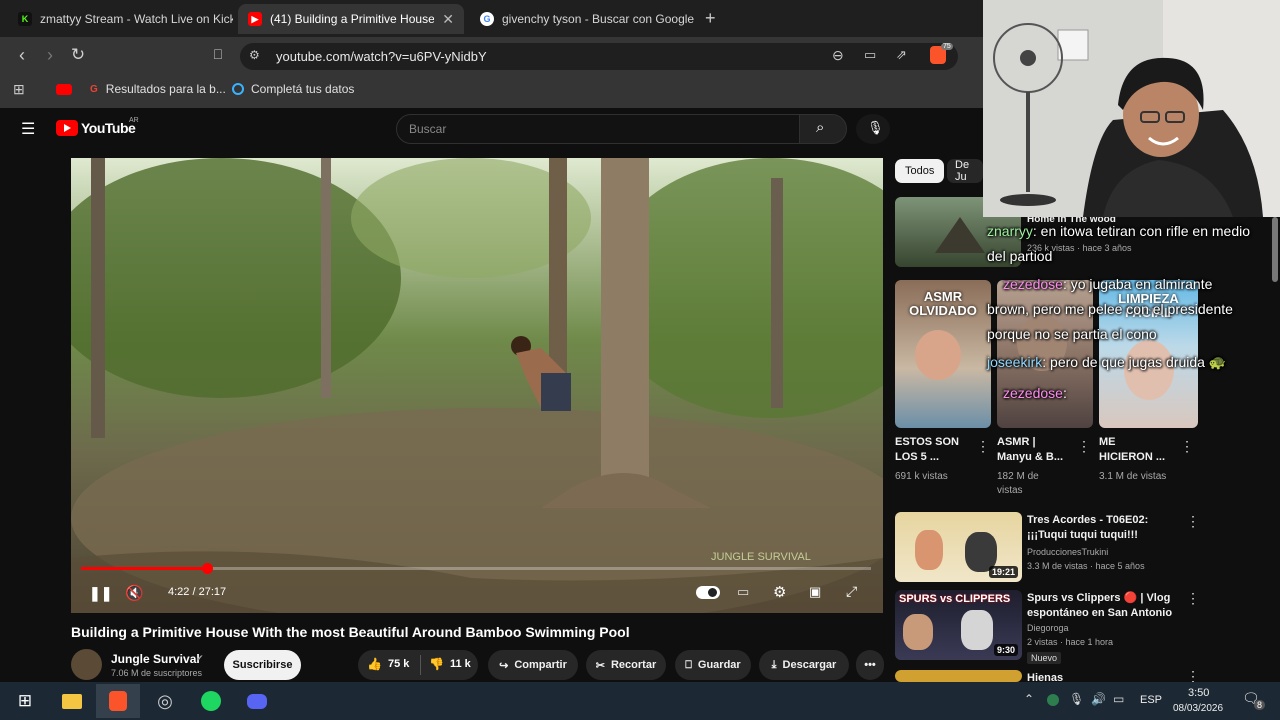  What do you see at coordinates (254, 55) in the screenshot?
I see `site-settings-icon: ⚙` at bounding box center [254, 55].